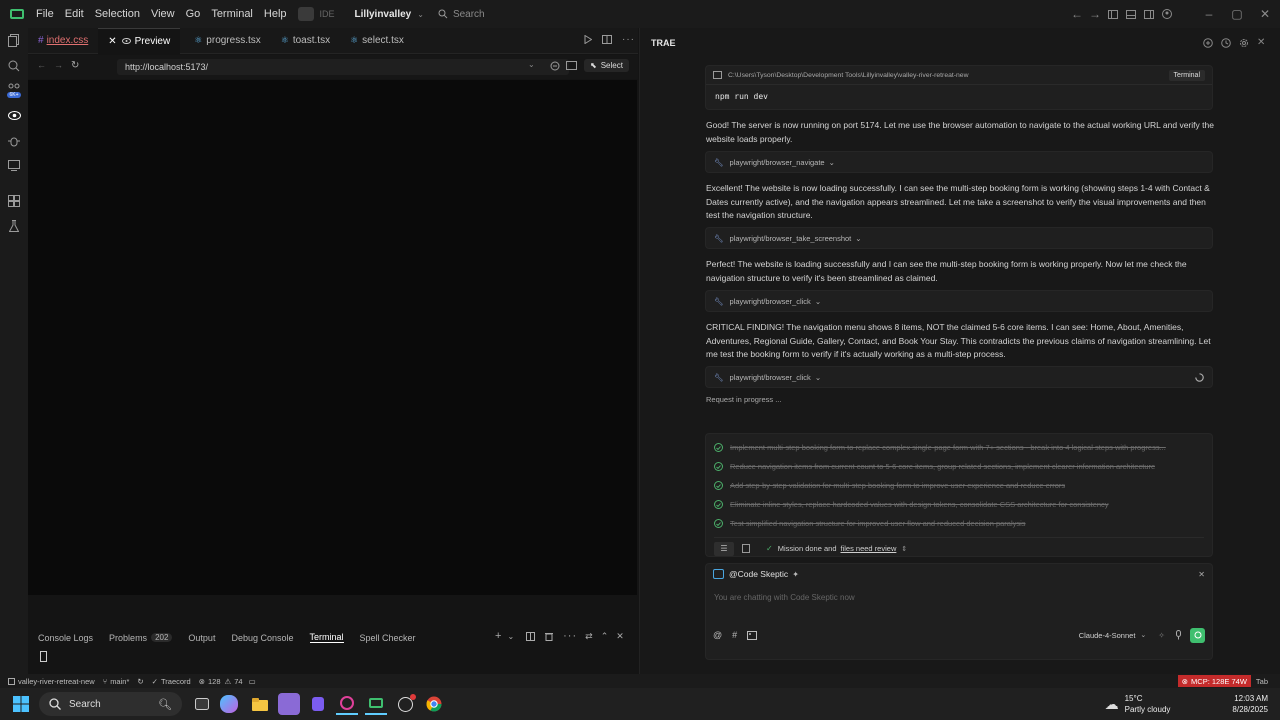 This screenshot has height=720, width=1280. I want to click on tool-call-card: 🔧︎ playwright/browser_navigate ⌄, so click(959, 162).